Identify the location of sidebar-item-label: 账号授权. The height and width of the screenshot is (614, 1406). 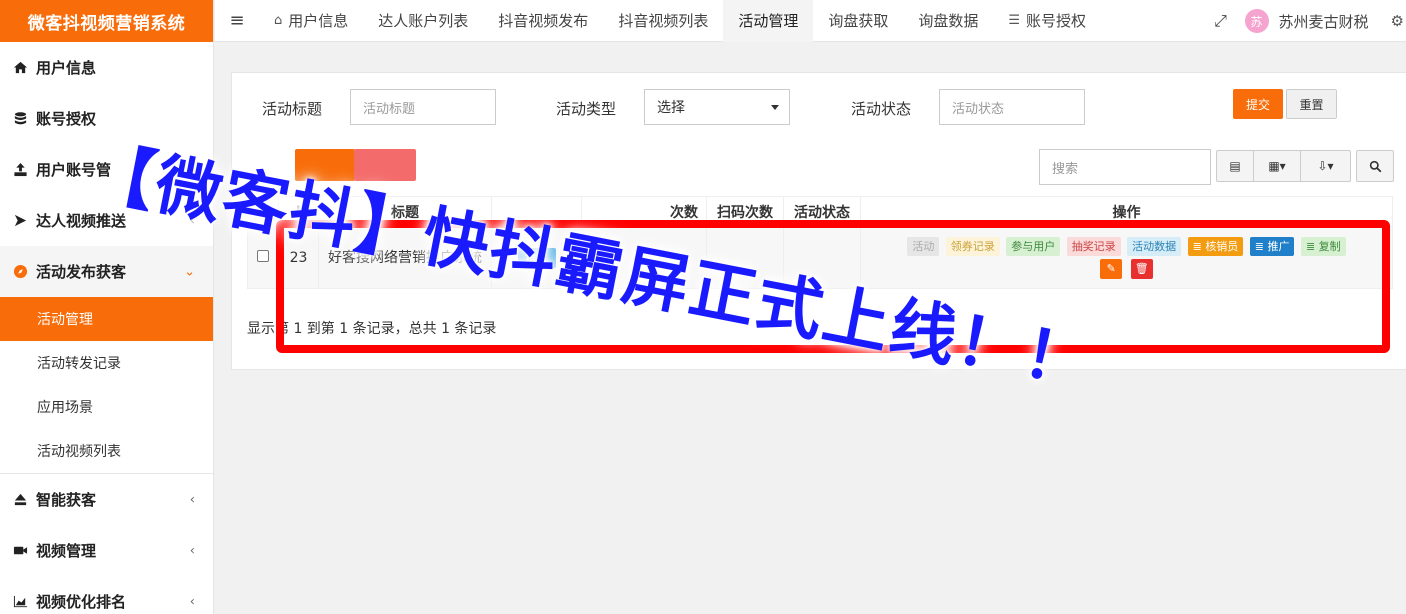
(66, 119).